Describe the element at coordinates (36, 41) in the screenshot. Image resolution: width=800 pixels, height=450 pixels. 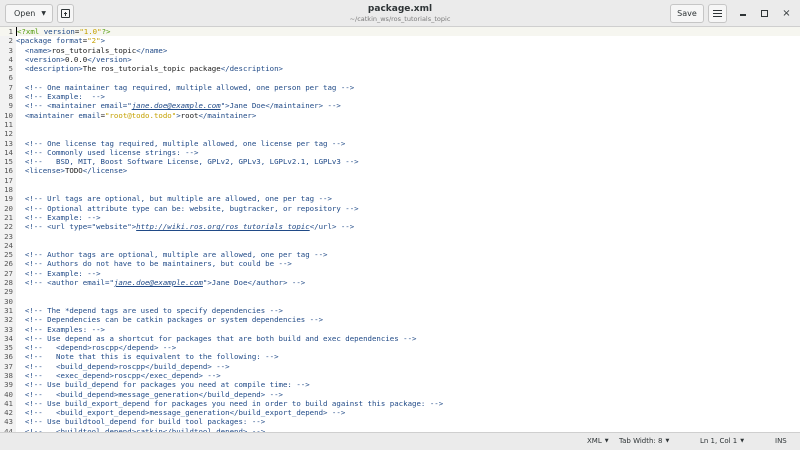
I see `code-token-tag: <package` at that location.